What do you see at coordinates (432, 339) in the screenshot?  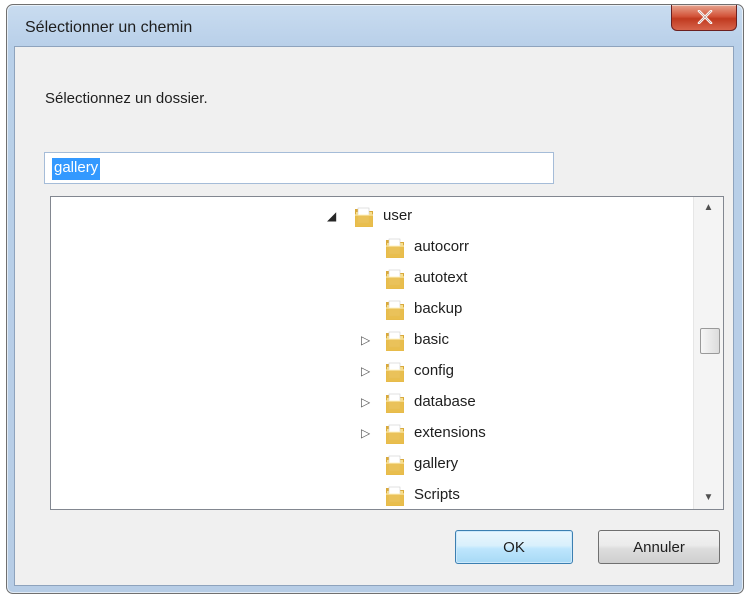 I see `tree-item-label: basic` at bounding box center [432, 339].